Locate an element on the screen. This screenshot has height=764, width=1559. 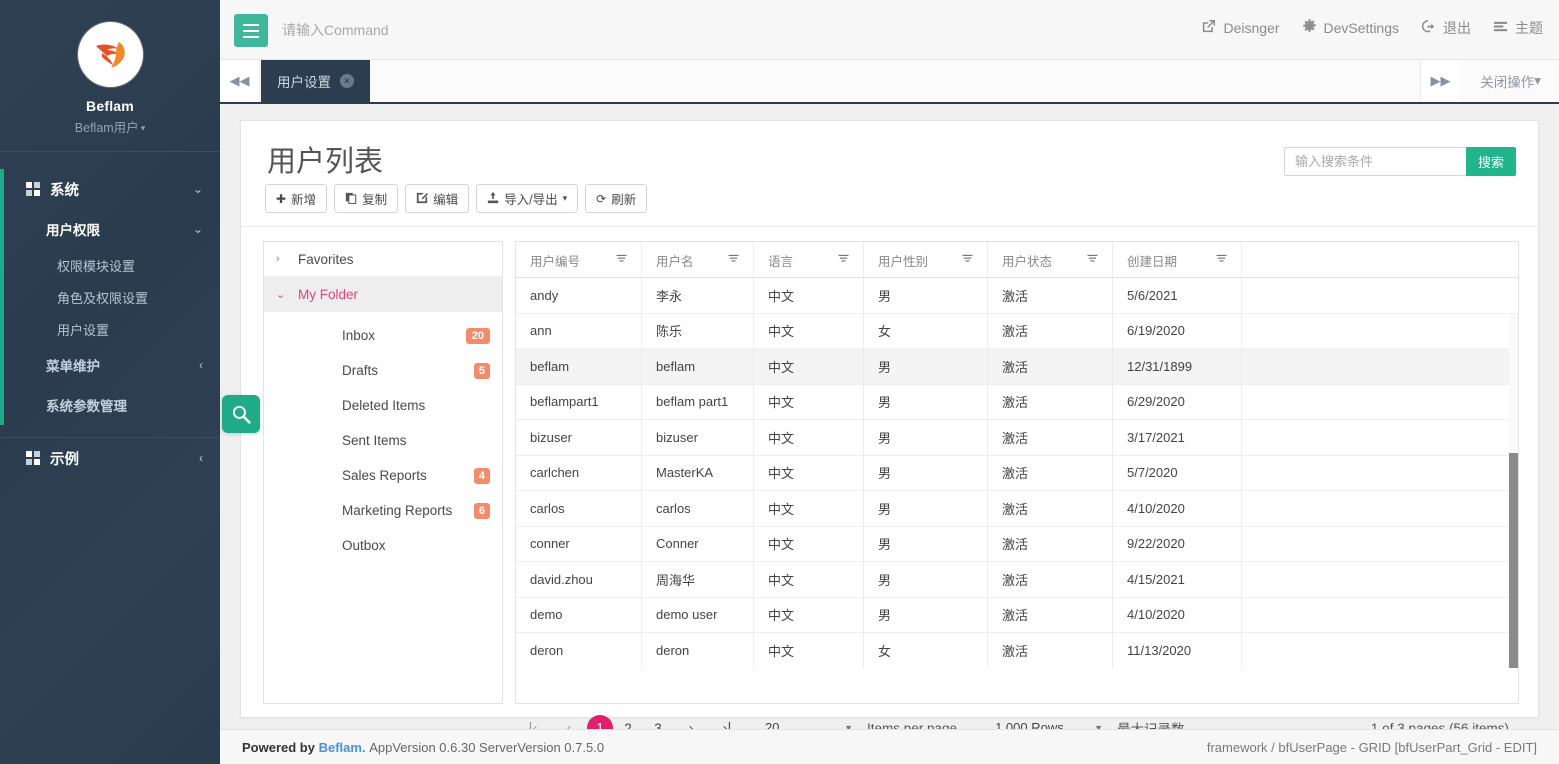
command-input is located at coordinates (482, 30).